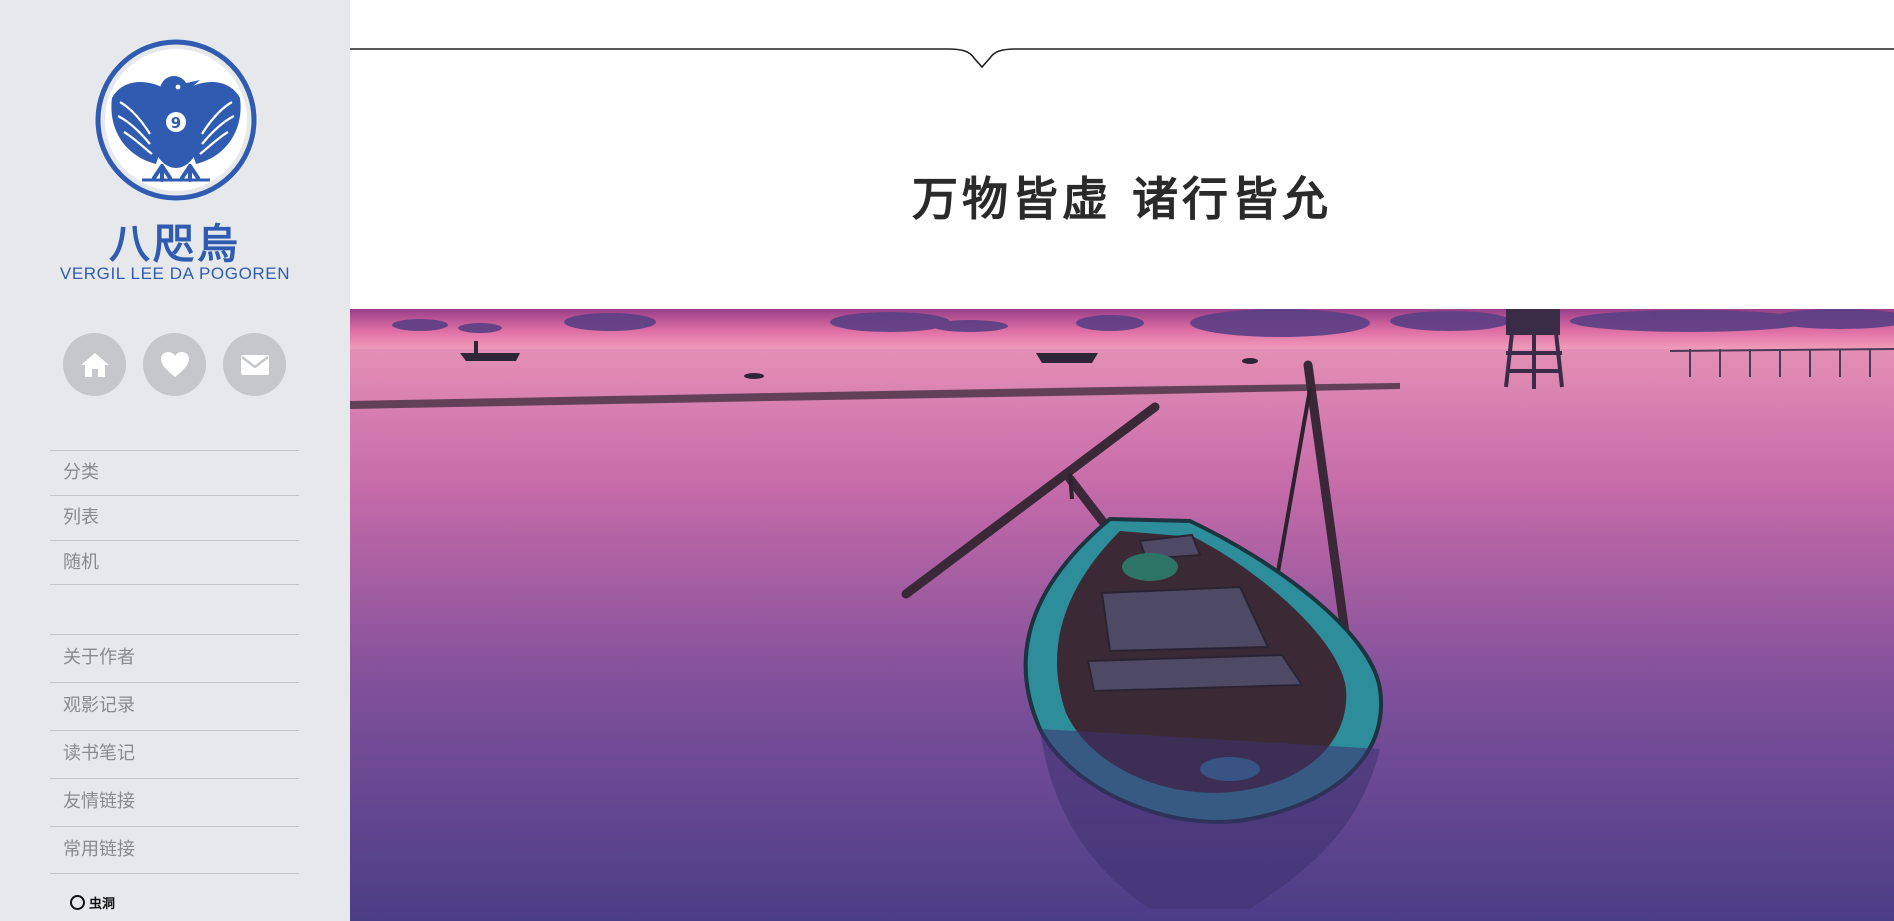 This screenshot has height=921, width=1894. Describe the element at coordinates (174, 802) in the screenshot. I see `nav-item-friend-links: 友情链接` at that location.